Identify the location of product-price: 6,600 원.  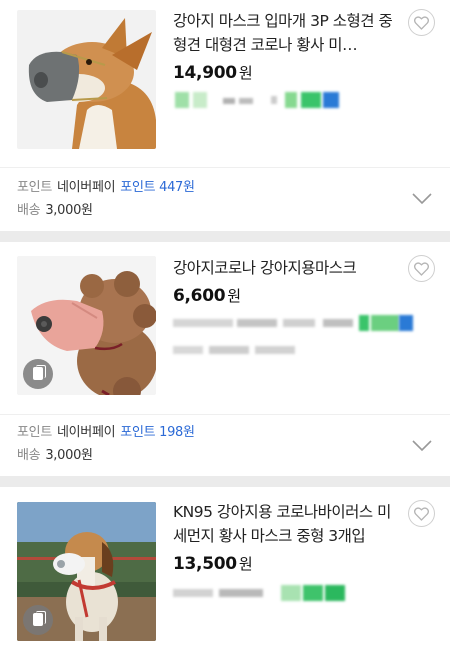
(207, 296).